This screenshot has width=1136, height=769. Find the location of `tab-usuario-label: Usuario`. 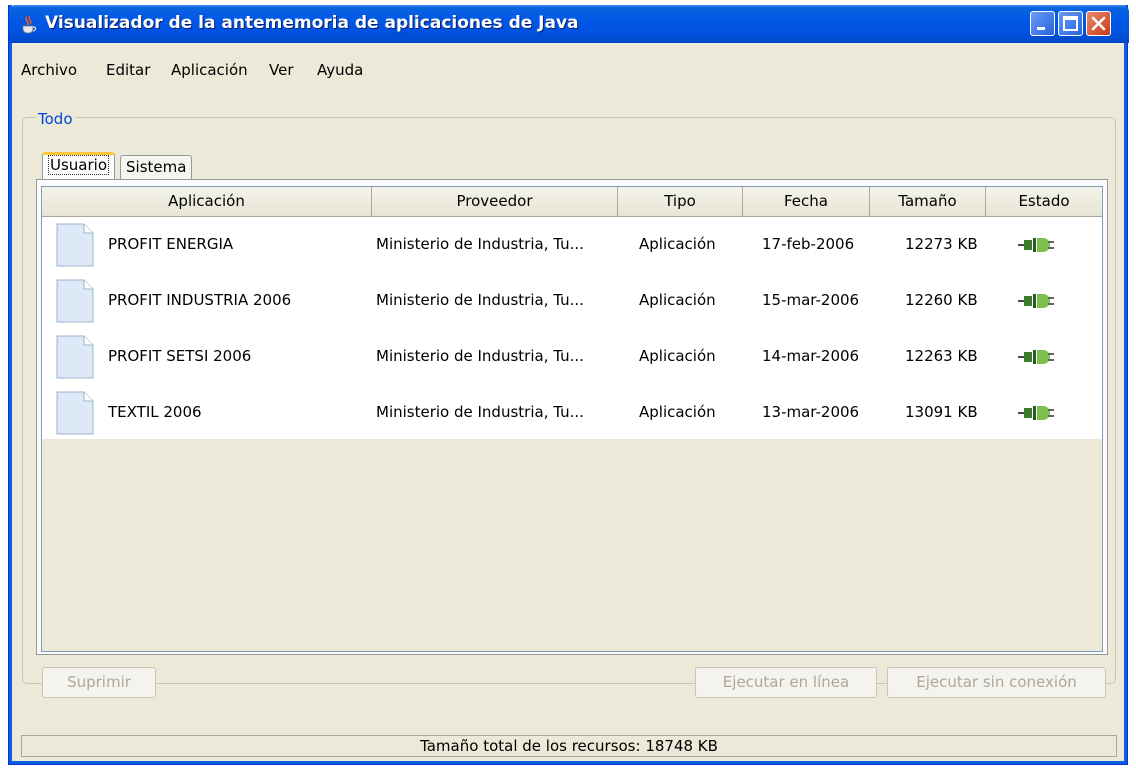

tab-usuario-label: Usuario is located at coordinates (79, 165).